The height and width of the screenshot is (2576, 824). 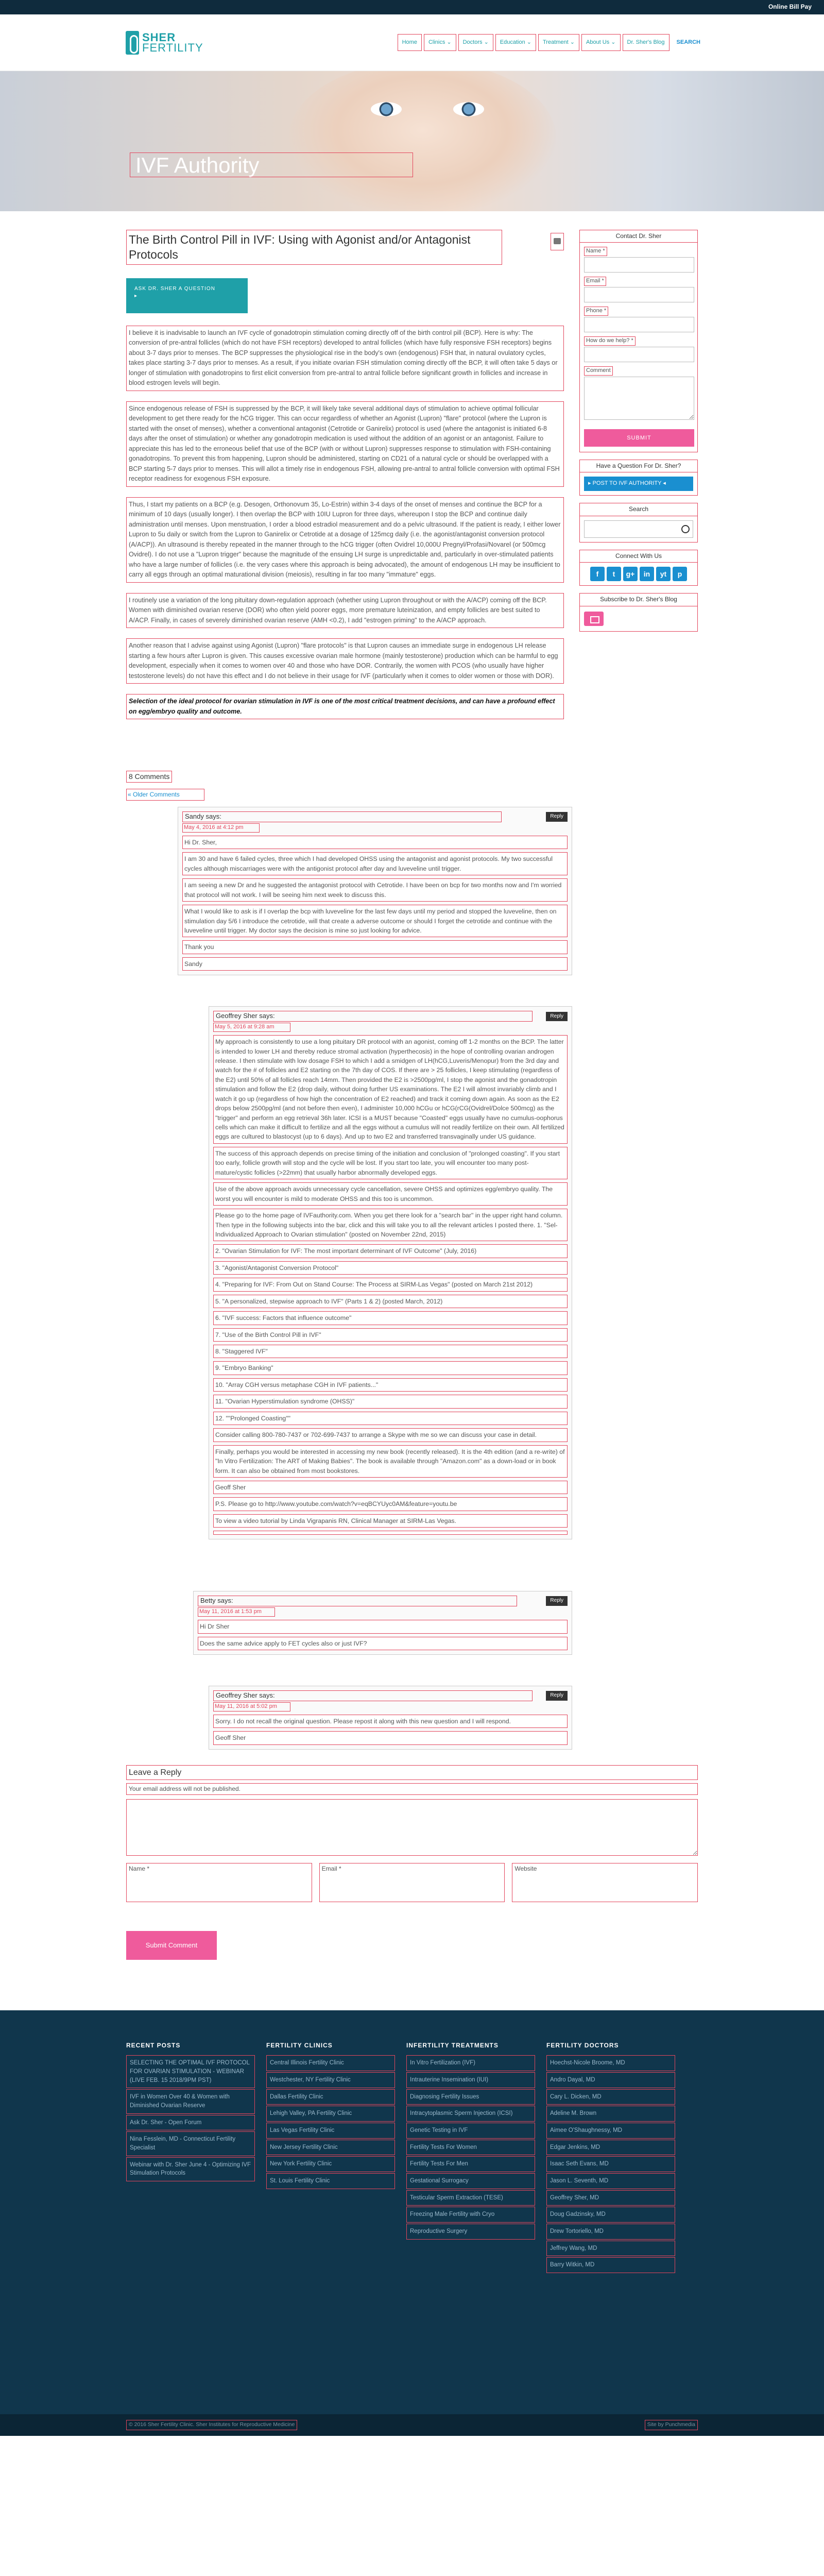 What do you see at coordinates (330, 2164) in the screenshot?
I see `footer-link: New York Fertility Clinic` at bounding box center [330, 2164].